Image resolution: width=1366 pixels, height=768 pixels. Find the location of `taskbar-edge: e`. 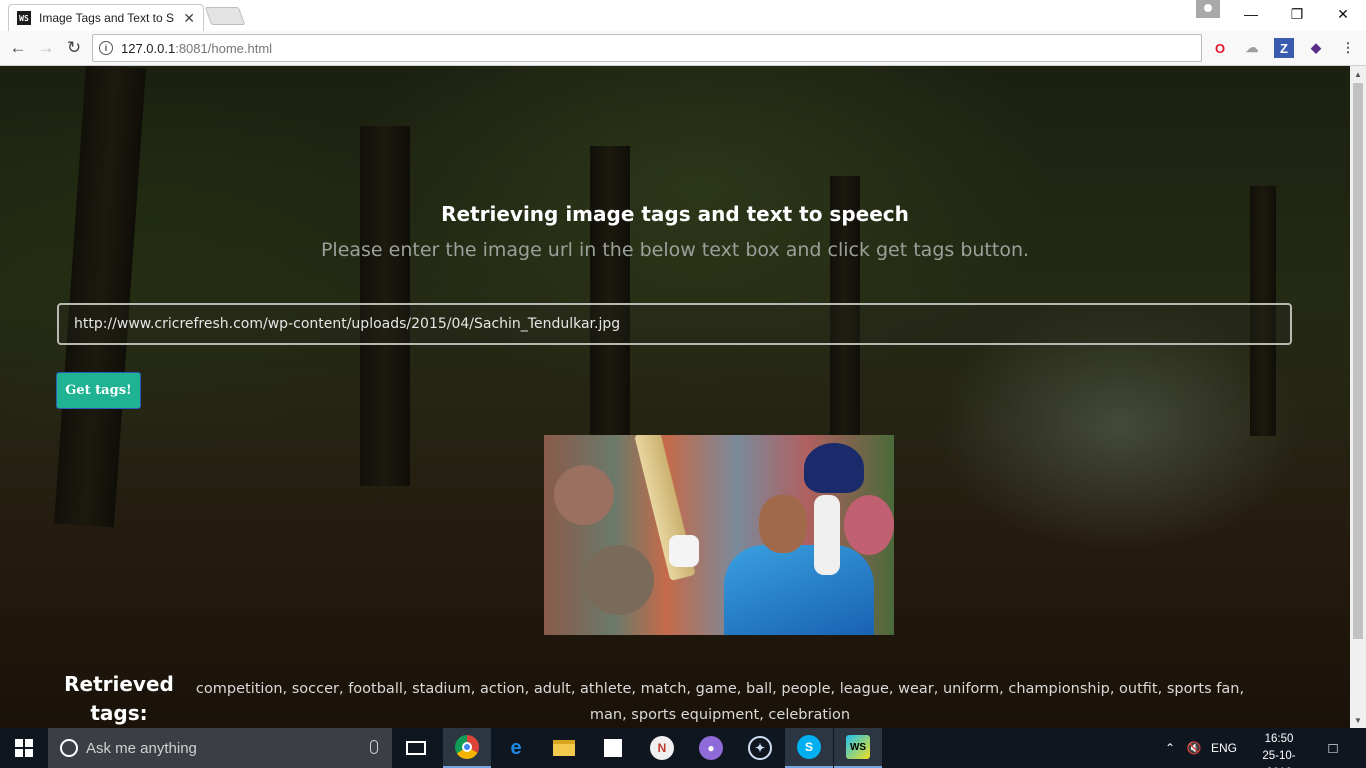

taskbar-edge: e is located at coordinates (516, 748).